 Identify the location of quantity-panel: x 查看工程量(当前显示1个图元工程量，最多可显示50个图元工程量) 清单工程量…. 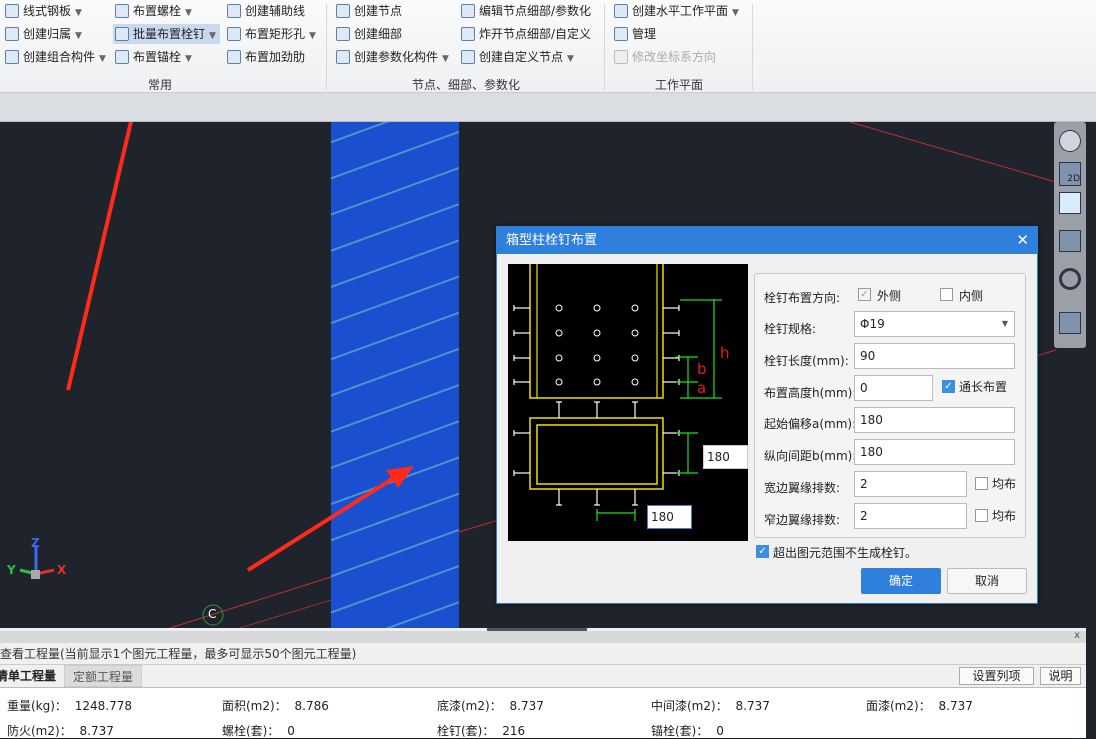
(543, 683).